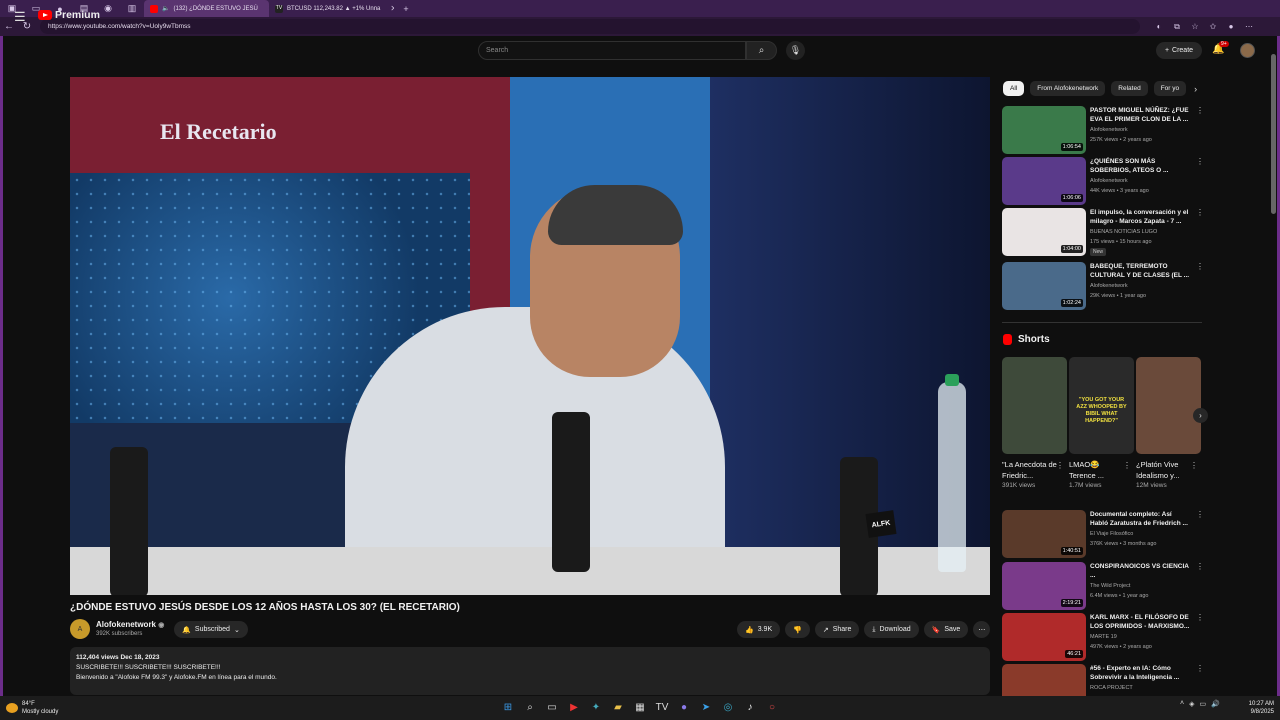 The height and width of the screenshot is (720, 1280). I want to click on chevron-right-icon: ›, so click(1195, 89).